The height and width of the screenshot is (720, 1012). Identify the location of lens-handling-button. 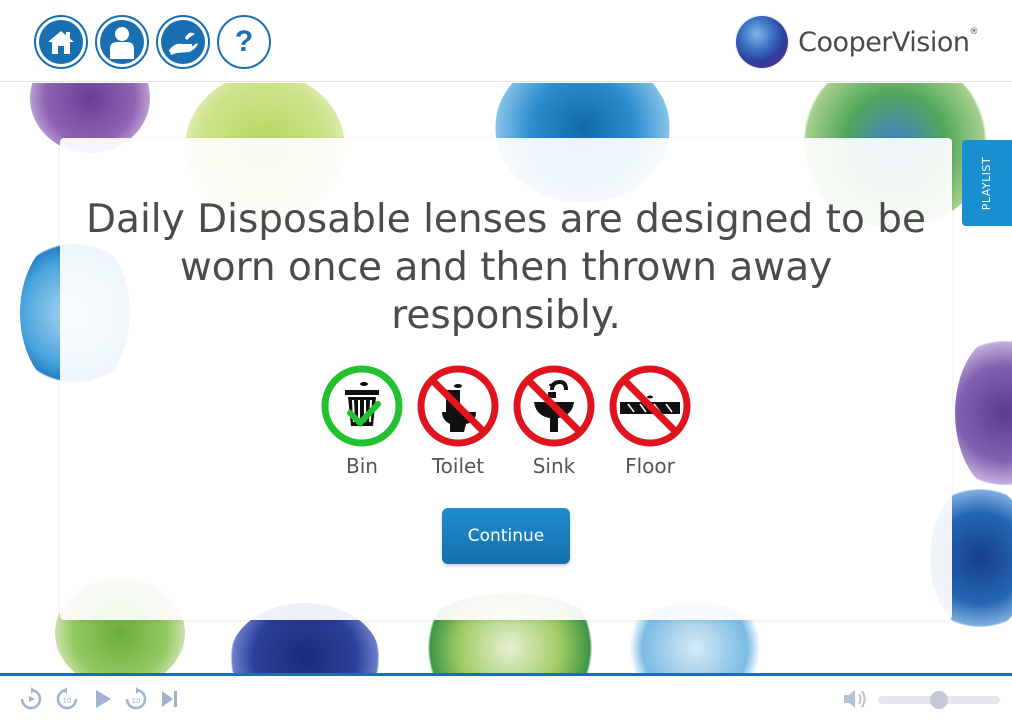
(183, 42).